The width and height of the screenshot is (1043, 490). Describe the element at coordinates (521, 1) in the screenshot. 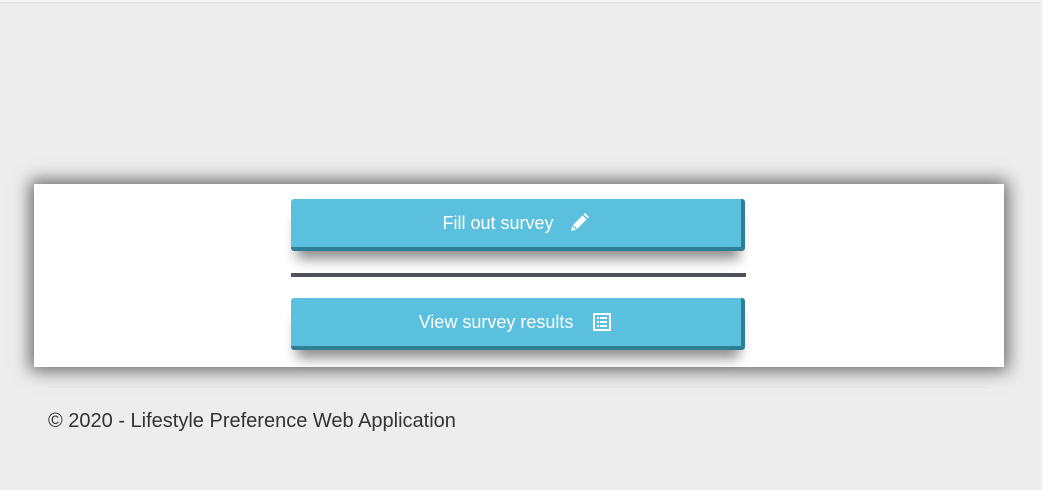

I see `top-border` at that location.